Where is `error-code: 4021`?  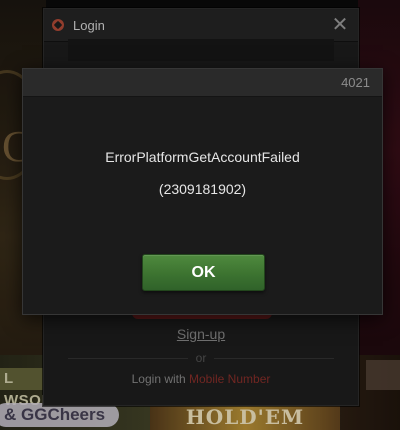
error-code: 4021 is located at coordinates (355, 82).